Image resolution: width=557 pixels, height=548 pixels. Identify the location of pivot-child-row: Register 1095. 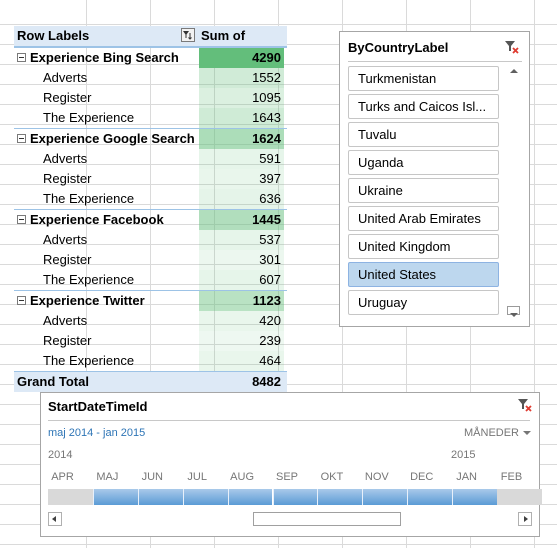
(150, 98).